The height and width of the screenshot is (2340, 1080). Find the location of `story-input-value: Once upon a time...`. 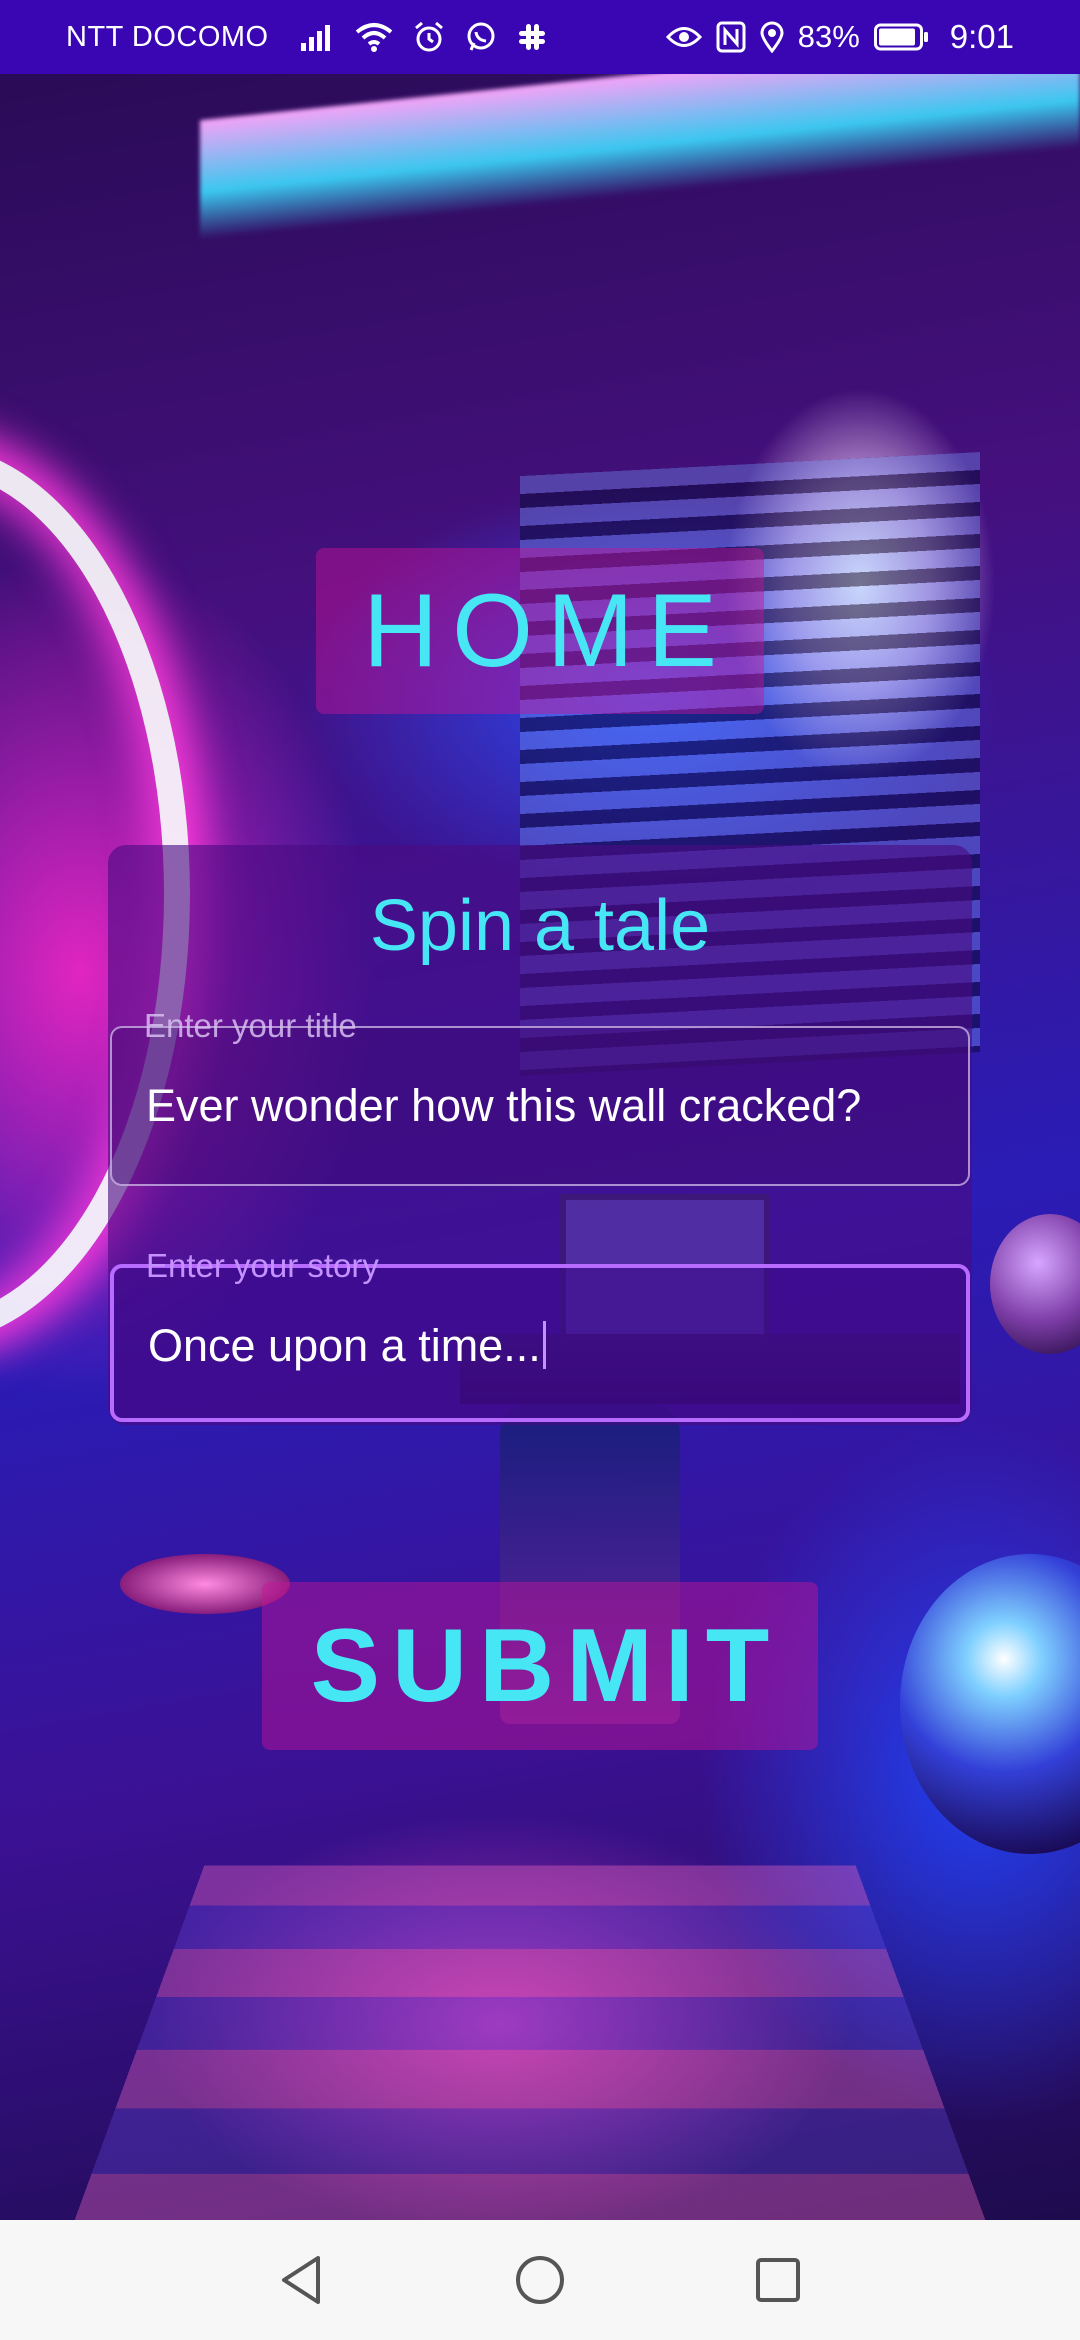

story-input-value: Once upon a time... is located at coordinates (344, 1345).